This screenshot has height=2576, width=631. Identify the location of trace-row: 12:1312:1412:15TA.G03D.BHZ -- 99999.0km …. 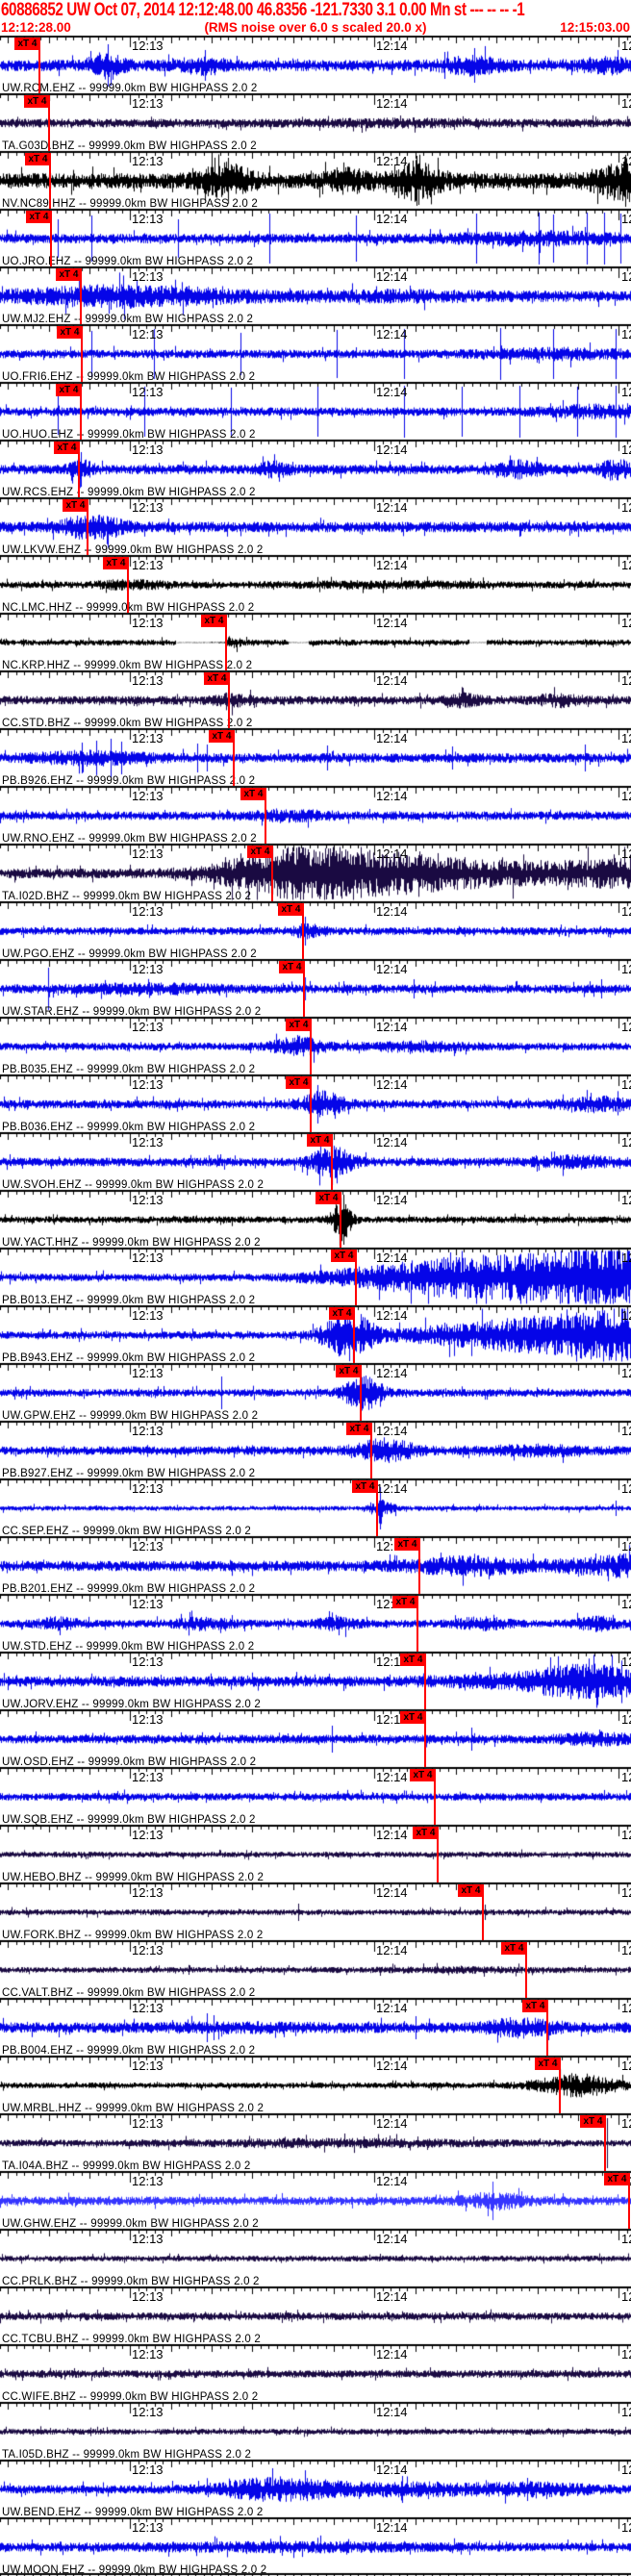
(315, 123).